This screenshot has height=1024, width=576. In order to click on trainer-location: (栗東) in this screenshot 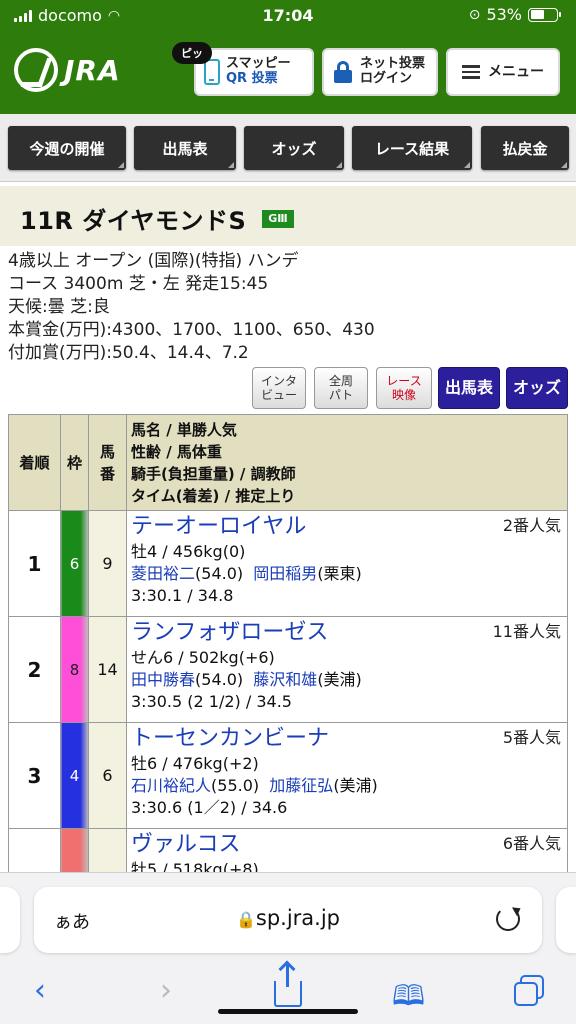, I will do `click(339, 573)`.